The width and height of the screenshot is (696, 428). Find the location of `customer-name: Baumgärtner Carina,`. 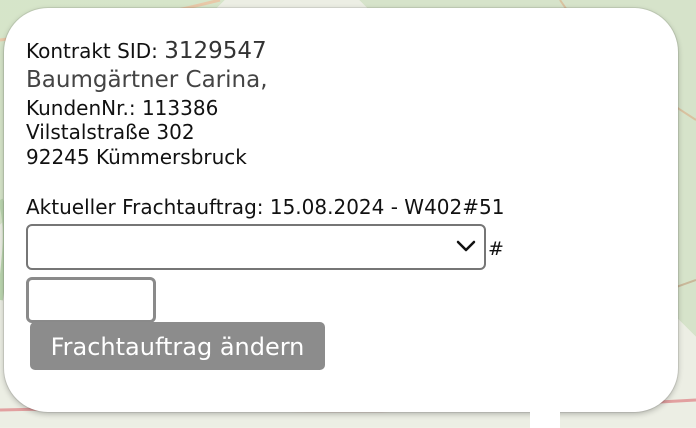

customer-name: Baumgärtner Carina, is located at coordinates (147, 80).